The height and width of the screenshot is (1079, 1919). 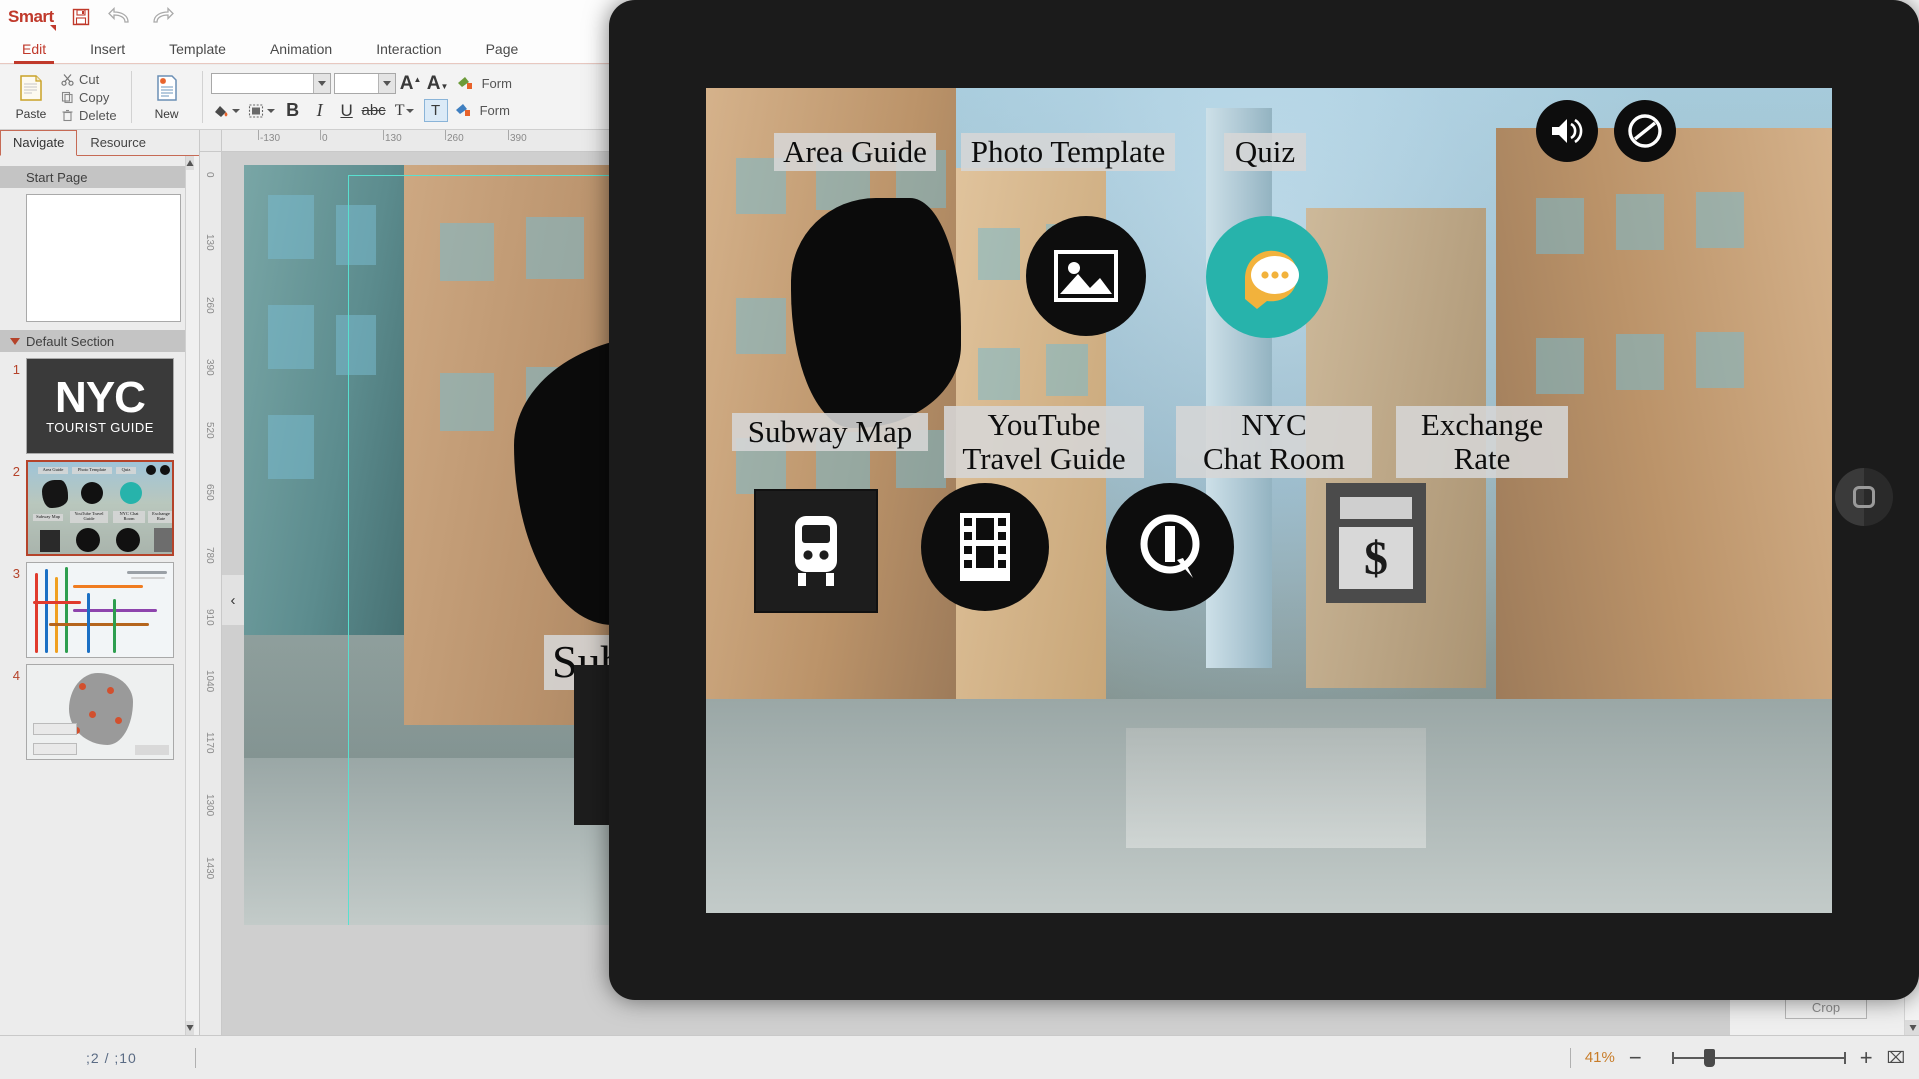 I want to click on zoom-in-button: +, so click(x=1866, y=1057).